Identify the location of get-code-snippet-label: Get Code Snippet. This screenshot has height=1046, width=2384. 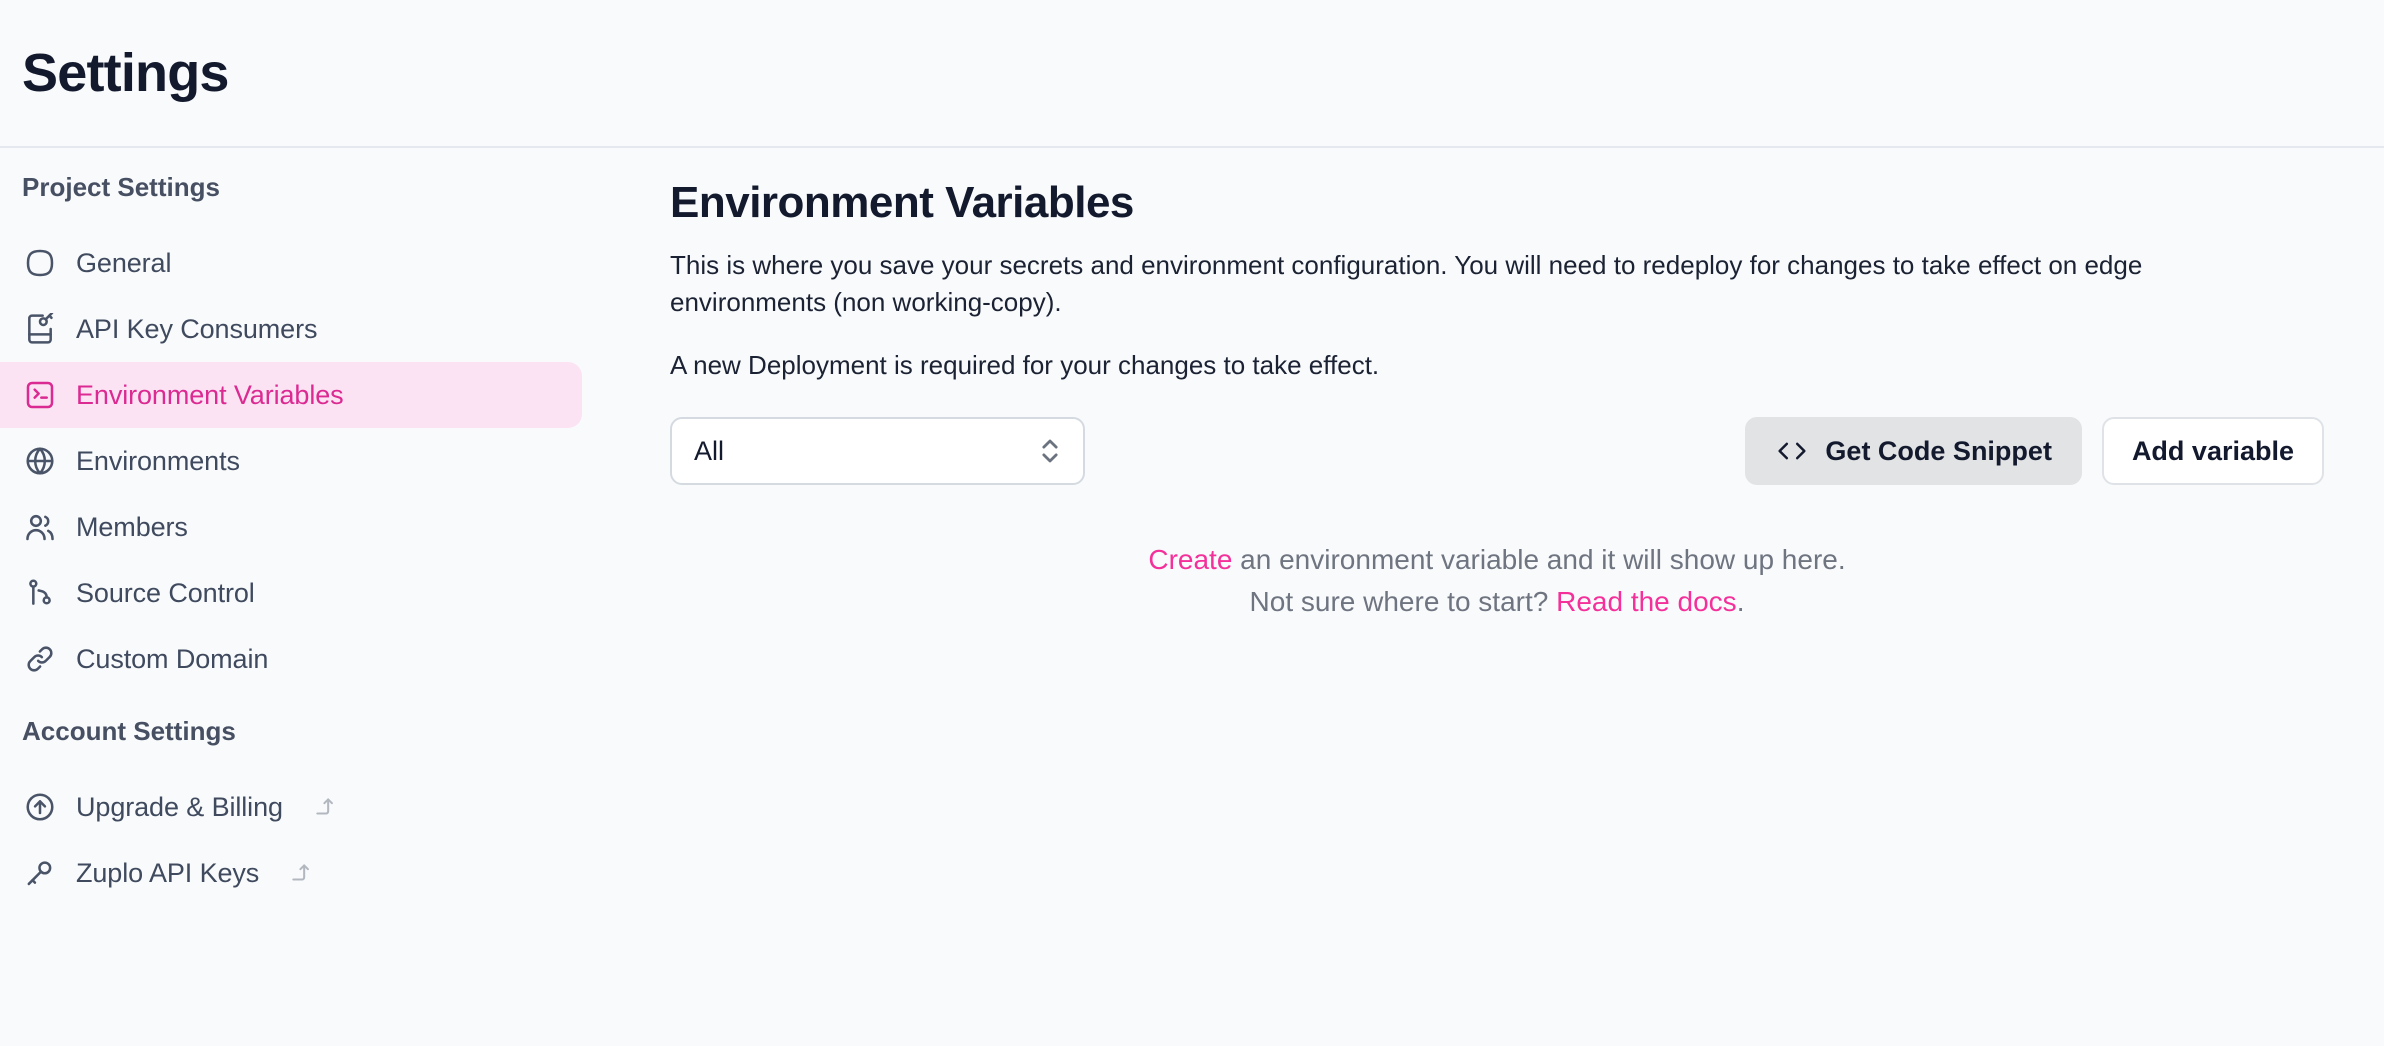
(1938, 450).